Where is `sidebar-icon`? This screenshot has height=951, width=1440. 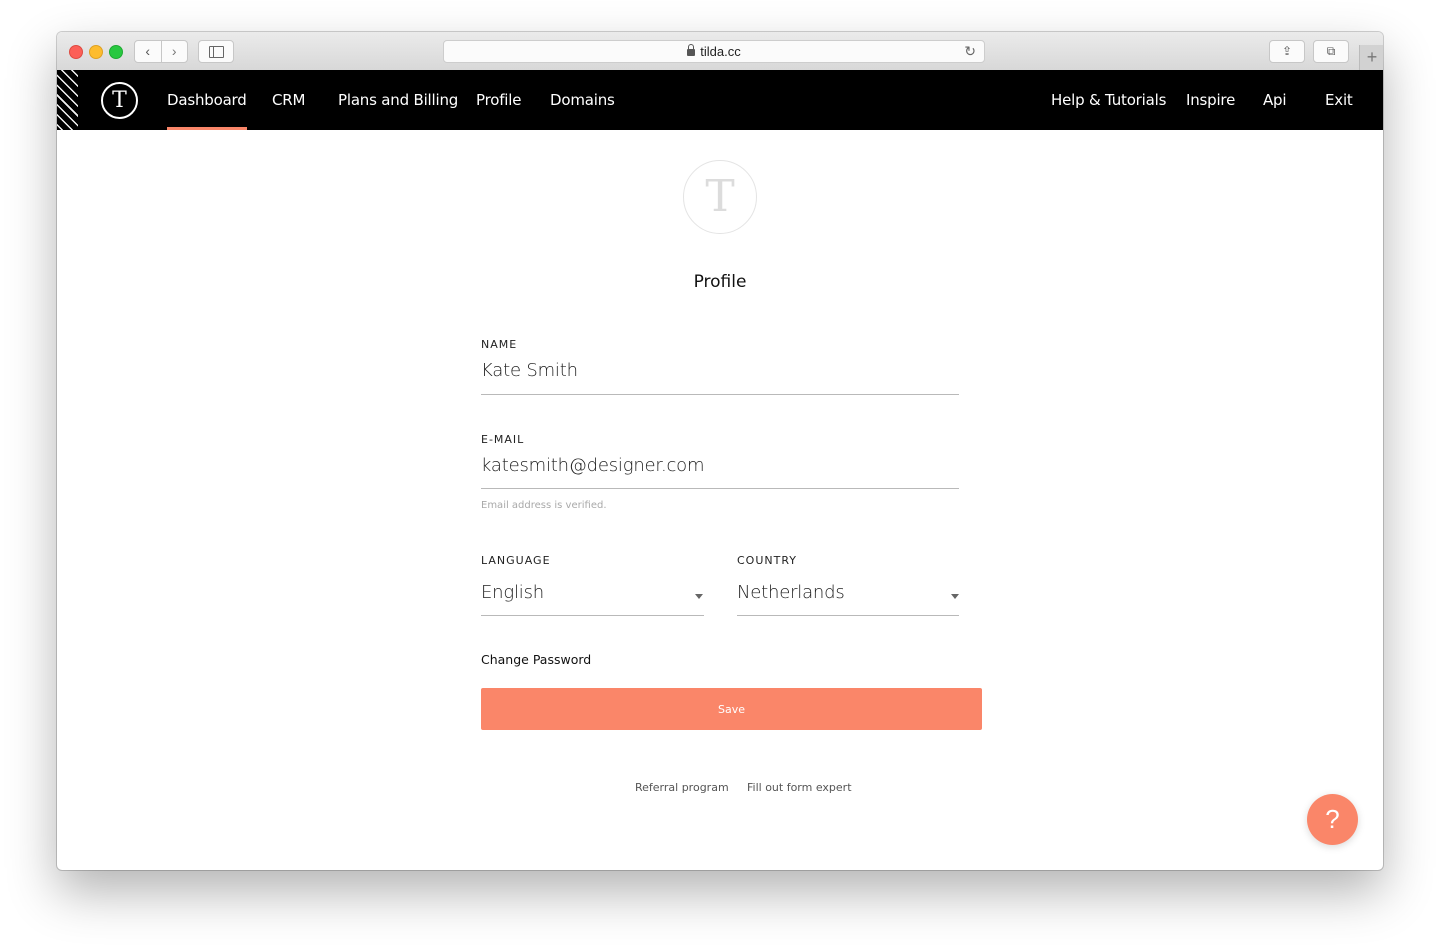 sidebar-icon is located at coordinates (216, 52).